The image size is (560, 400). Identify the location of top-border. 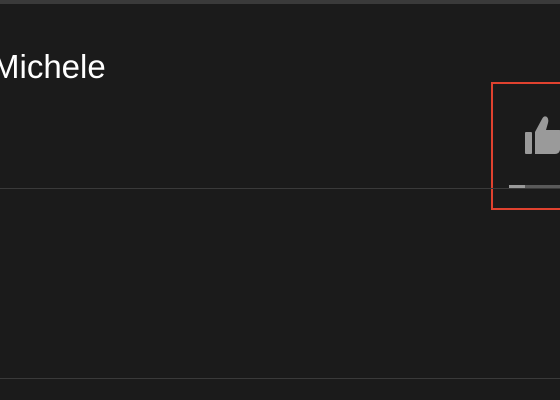
(280, 2).